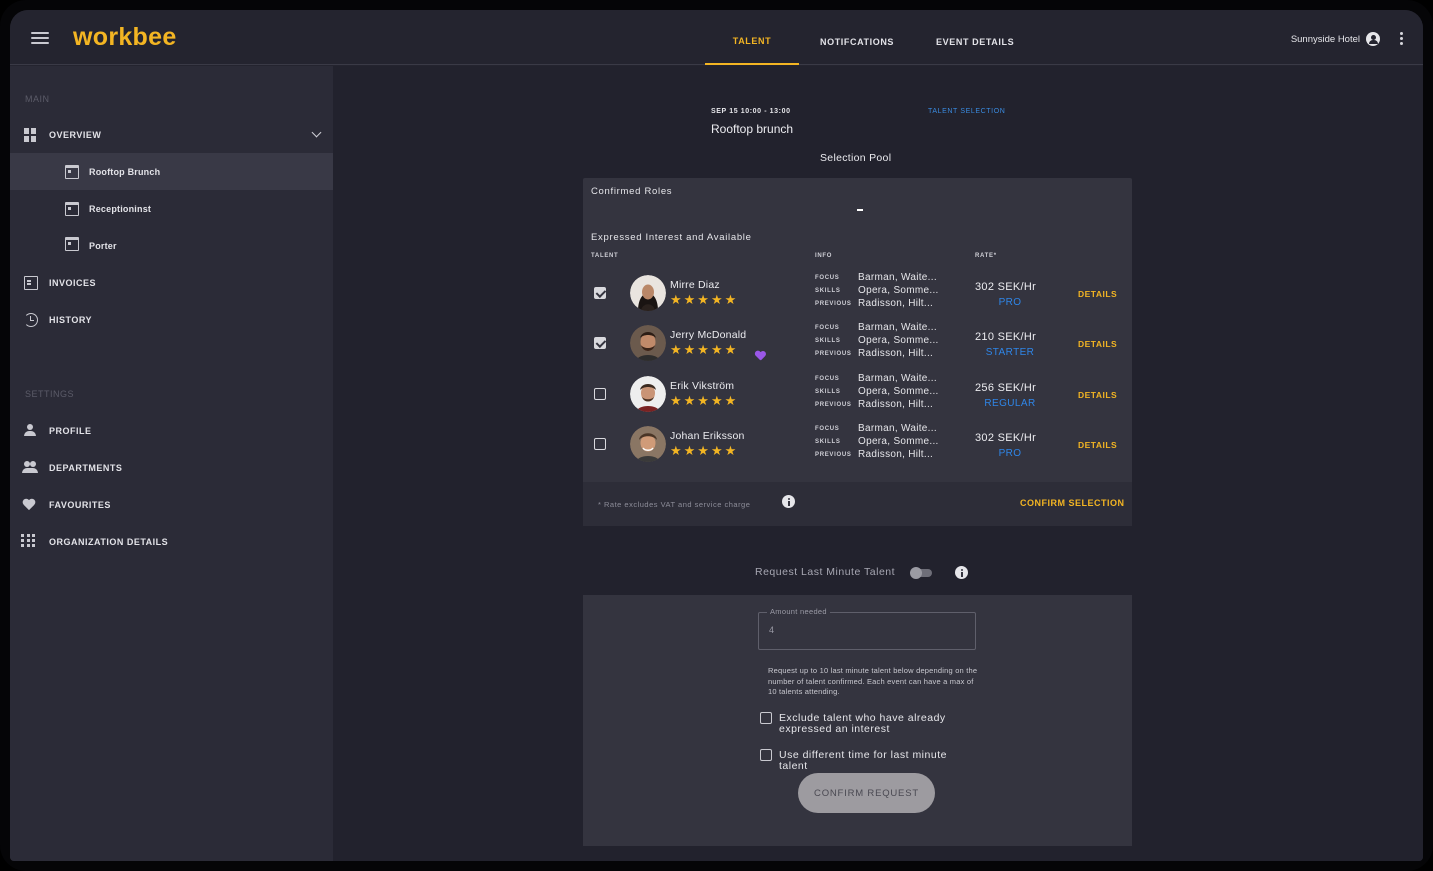  I want to click on different-time-checkbox, so click(766, 755).